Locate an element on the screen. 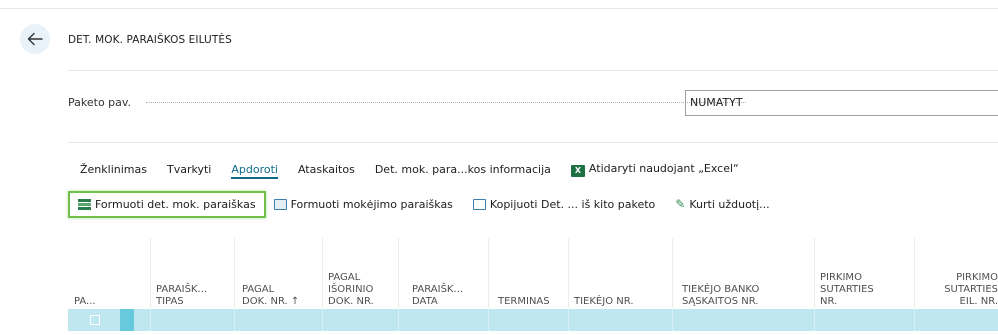 The height and width of the screenshot is (335, 998). column-header-line: TERMINAS is located at coordinates (524, 301).